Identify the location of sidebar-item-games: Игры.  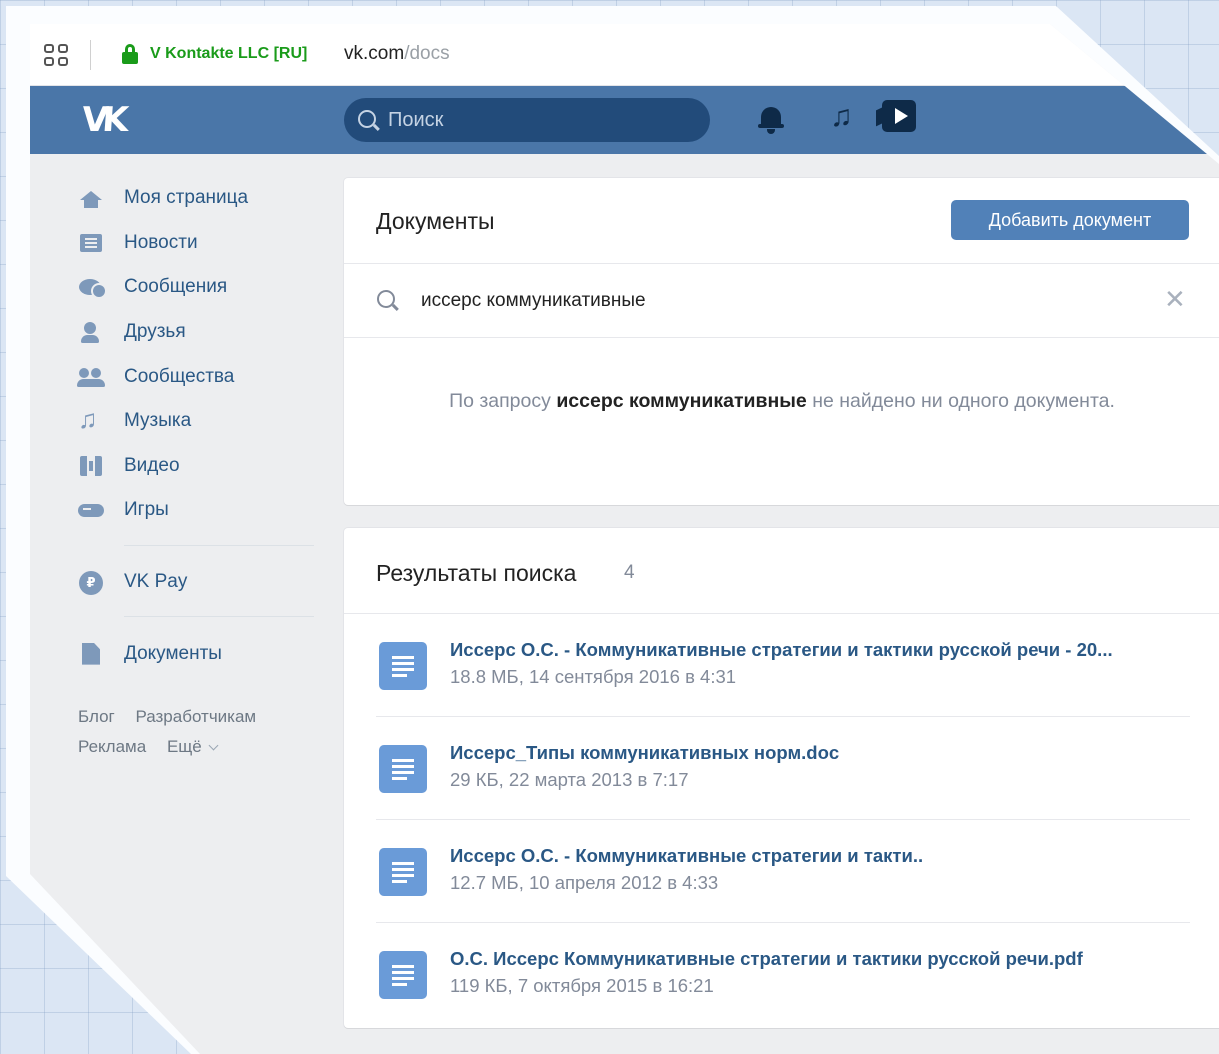
(196, 510).